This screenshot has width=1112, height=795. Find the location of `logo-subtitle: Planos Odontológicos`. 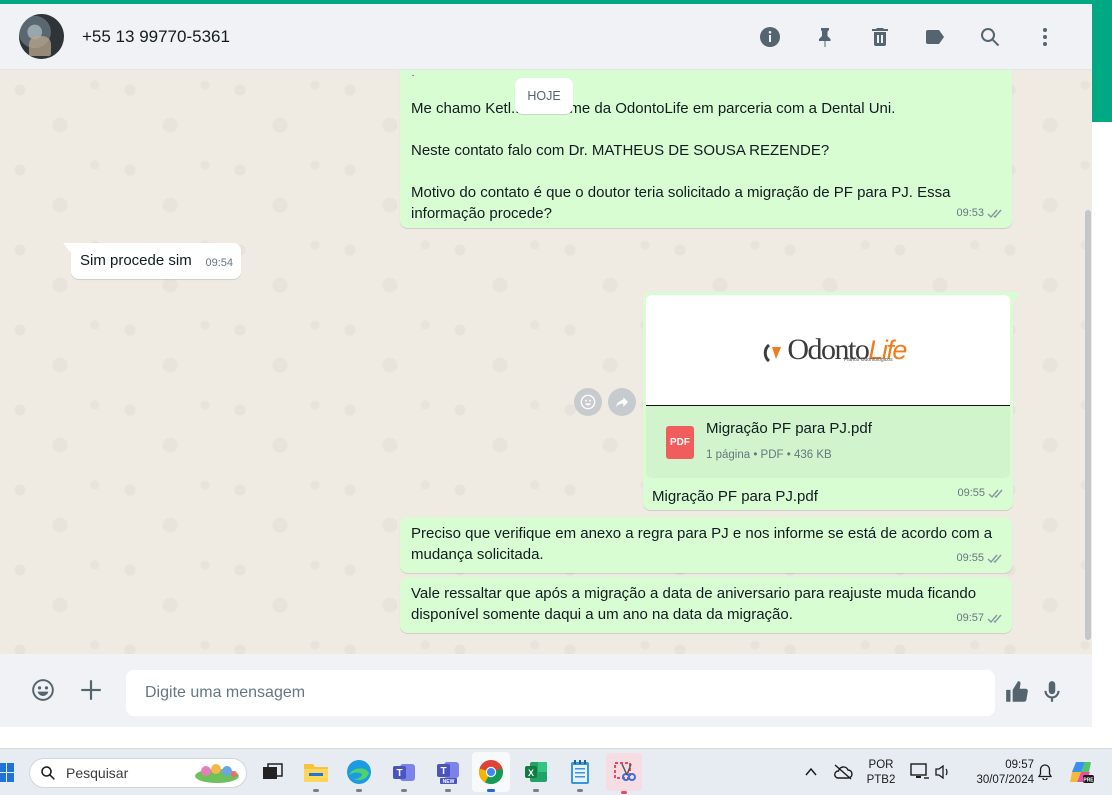

logo-subtitle: Planos Odontológicos is located at coordinates (868, 360).